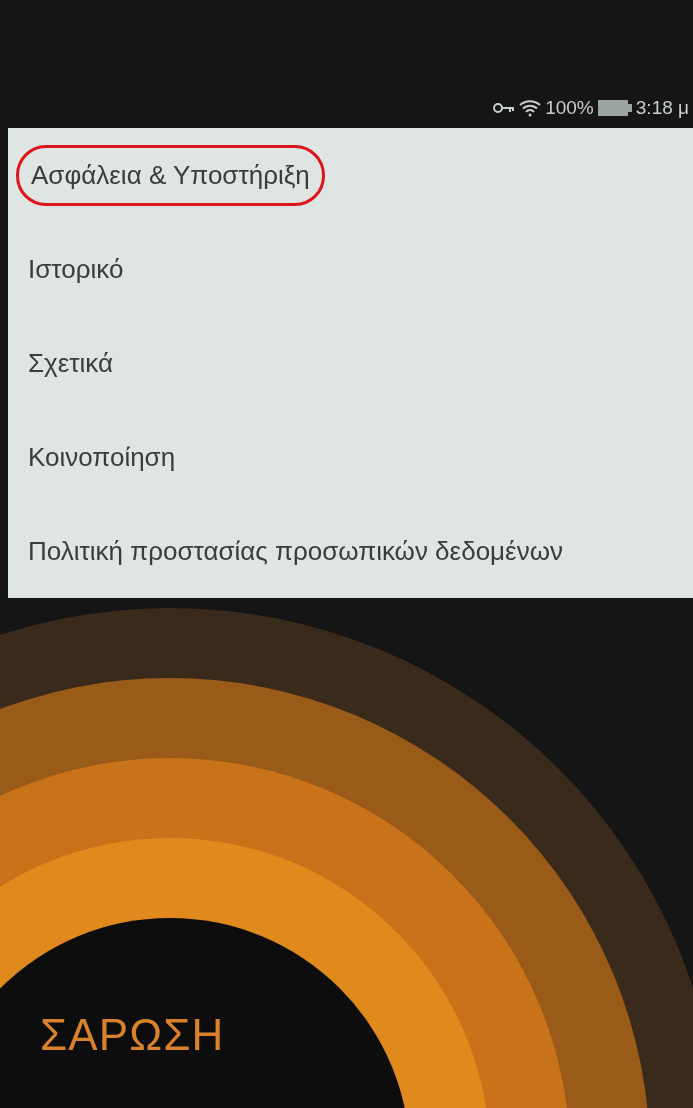 The width and height of the screenshot is (693, 1108). Describe the element at coordinates (662, 107) in the screenshot. I see `clock: 3:18 μ` at that location.